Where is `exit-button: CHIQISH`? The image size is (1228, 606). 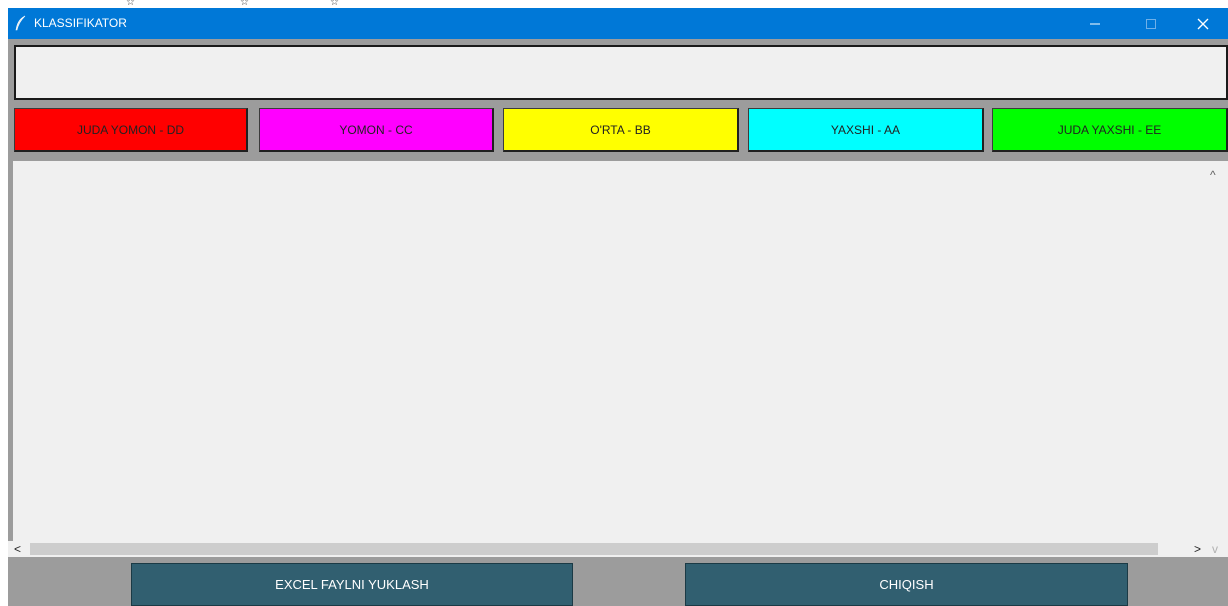 exit-button: CHIQISH is located at coordinates (906, 584).